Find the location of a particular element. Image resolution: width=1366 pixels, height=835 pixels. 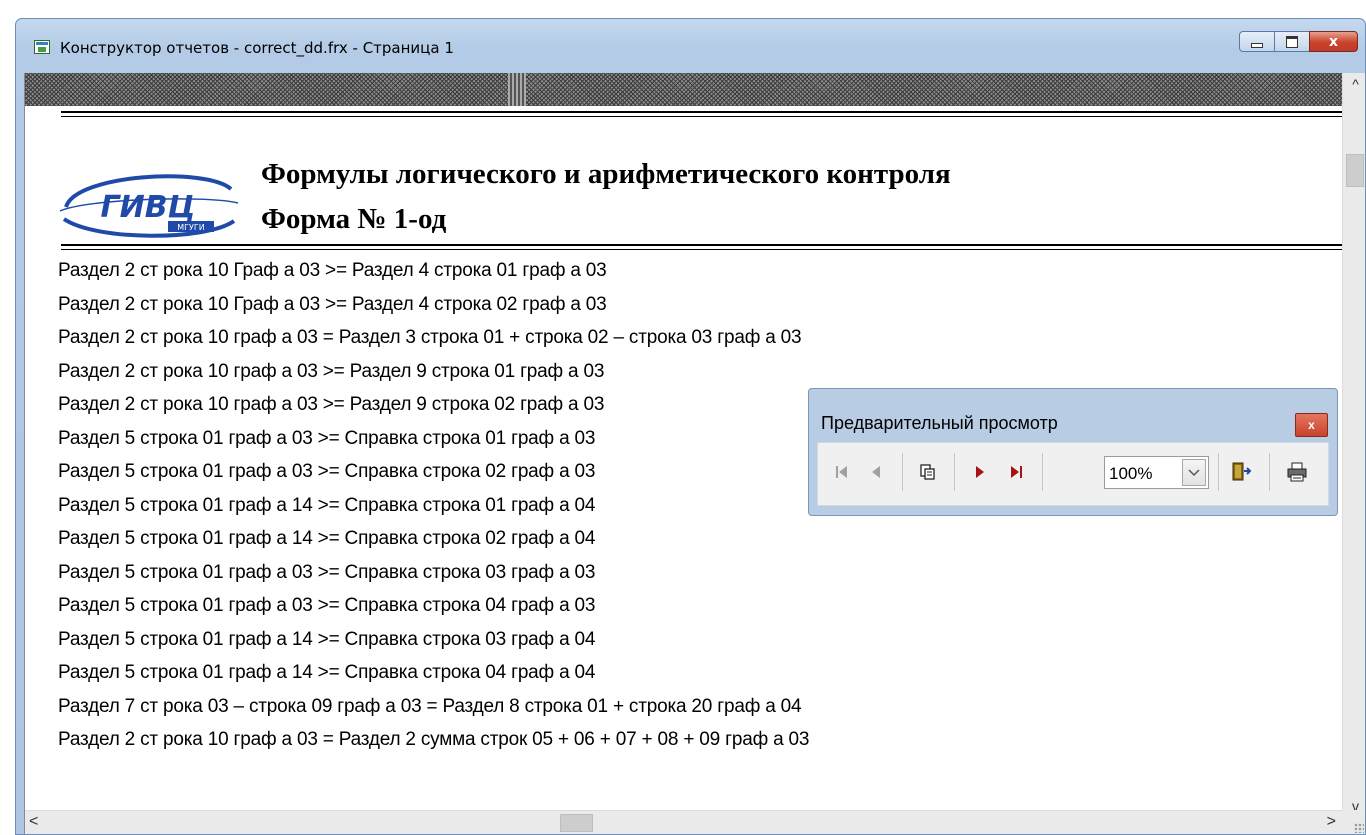

vertical-scrollbar: ^ v is located at coordinates (1353, 446).